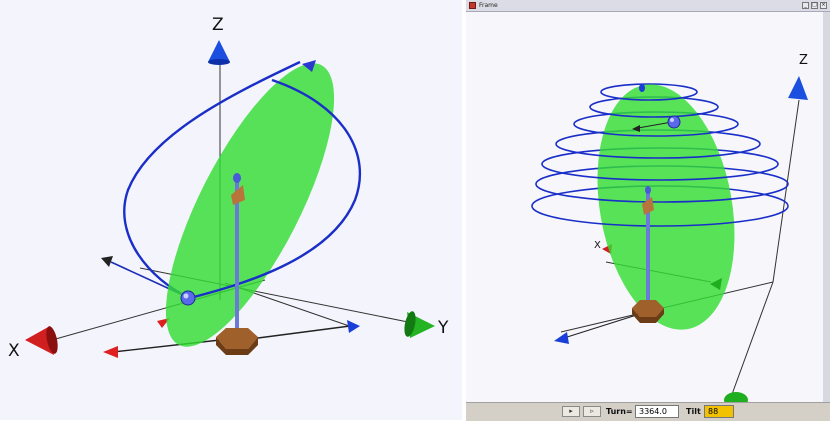 The height and width of the screenshot is (421, 830). Describe the element at coordinates (642, 88) in the screenshot. I see `top-marker` at that location.